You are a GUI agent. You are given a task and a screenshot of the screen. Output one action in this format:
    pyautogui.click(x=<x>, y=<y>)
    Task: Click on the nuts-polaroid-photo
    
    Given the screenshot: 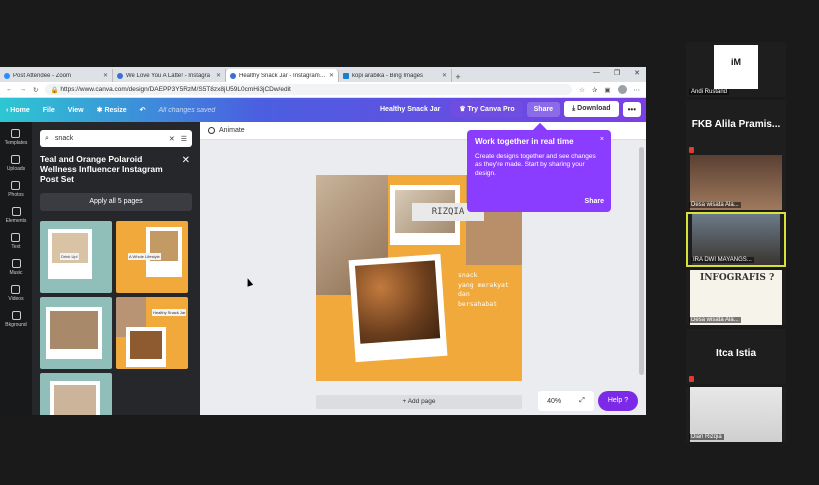 What is the action you would take?
    pyautogui.click(x=398, y=308)
    